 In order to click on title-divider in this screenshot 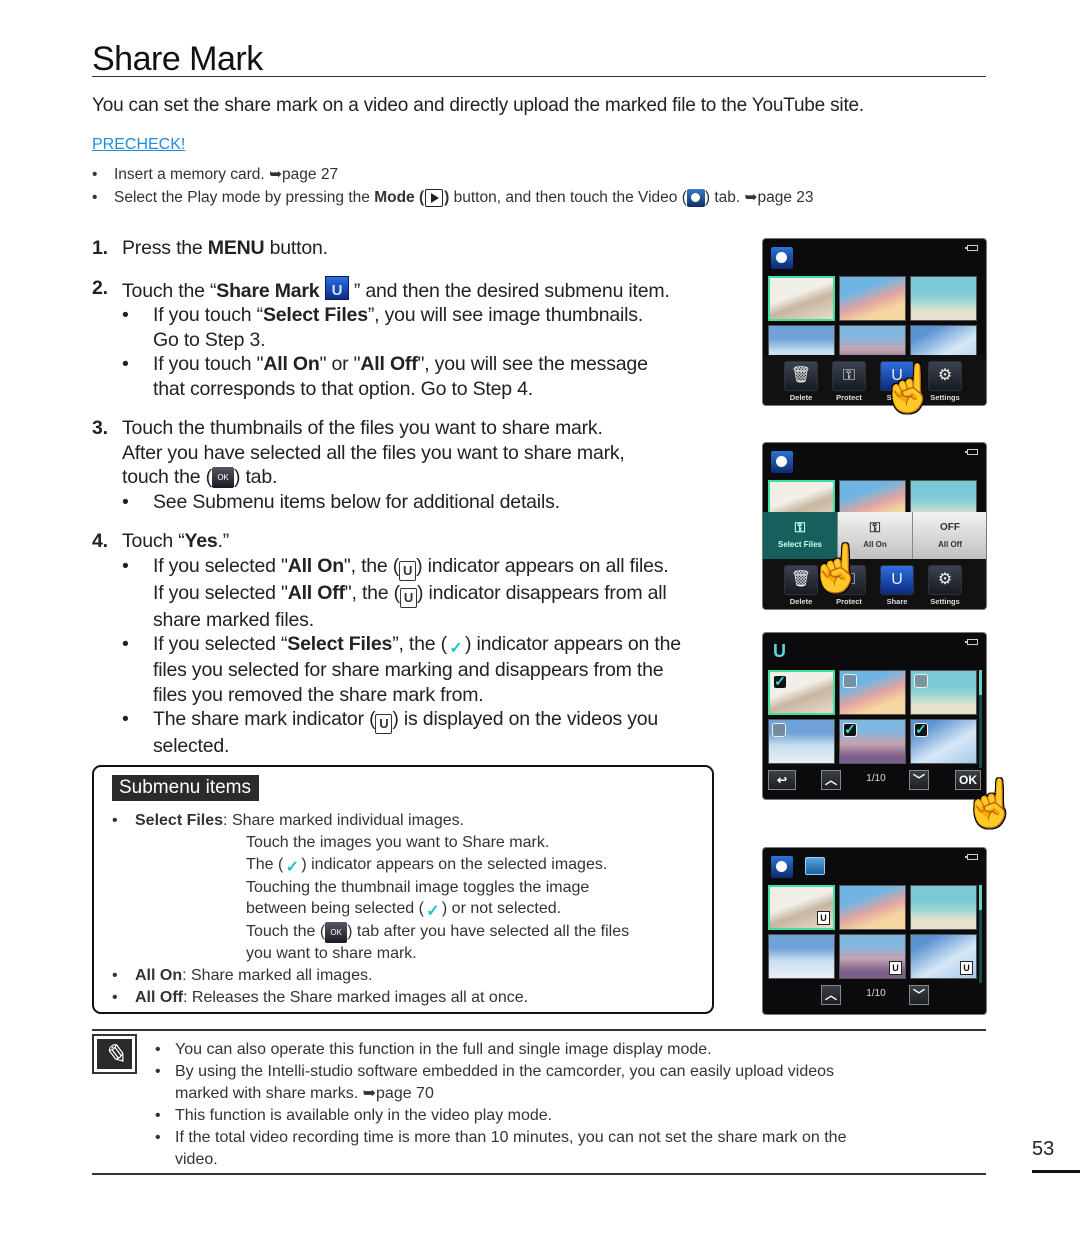, I will do `click(539, 76)`.